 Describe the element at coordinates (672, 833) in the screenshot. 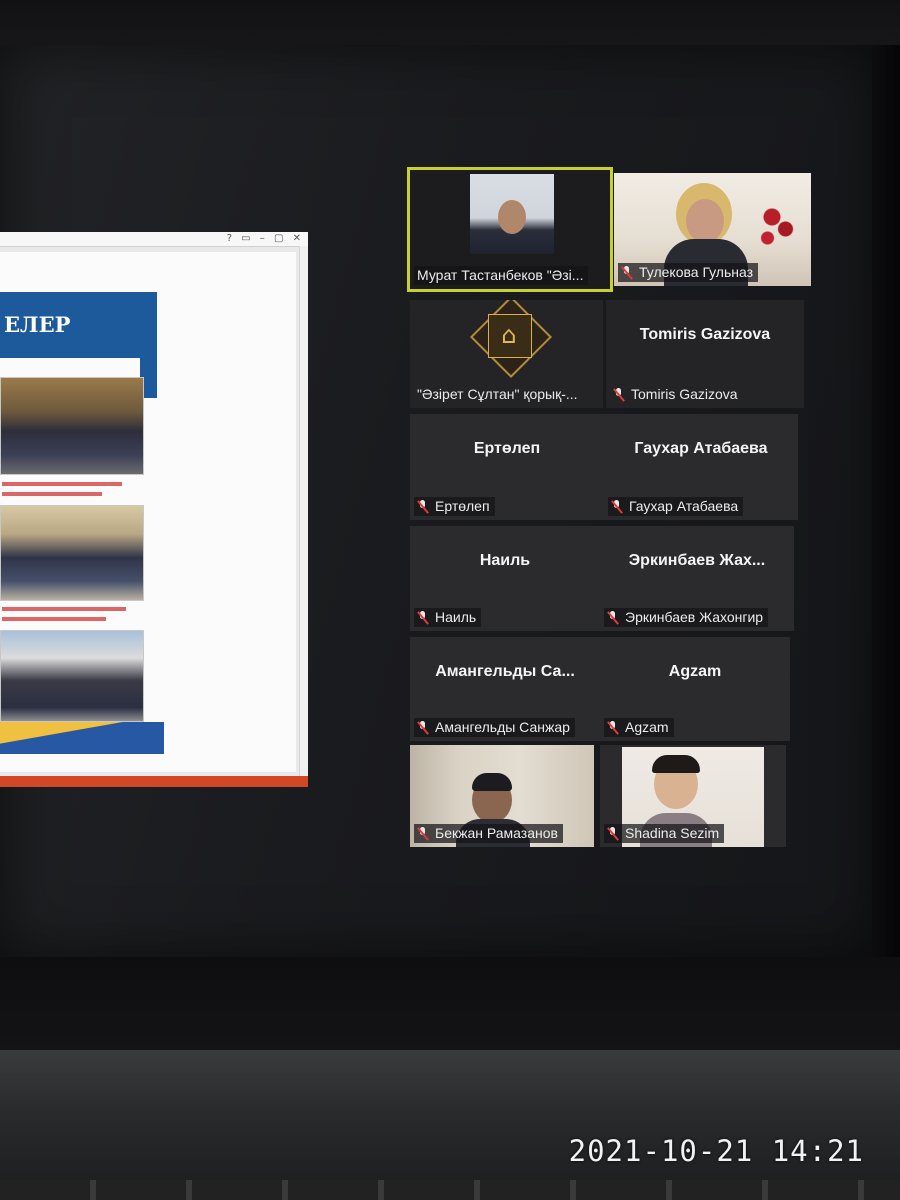

I see `participant-name: Shadina Sezim` at that location.